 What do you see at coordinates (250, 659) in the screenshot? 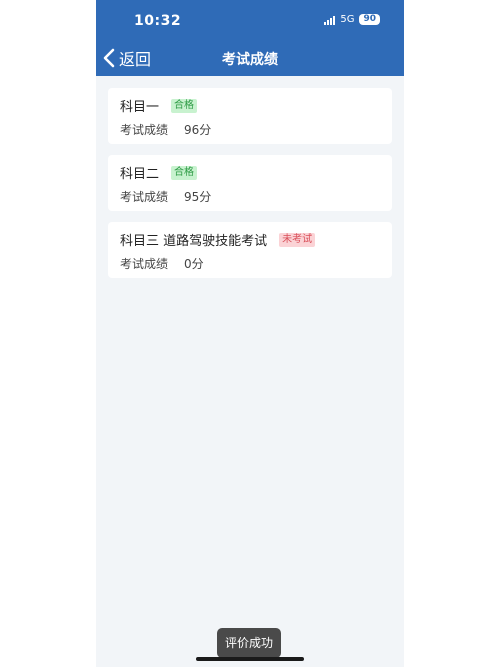
I see `home-indicator` at bounding box center [250, 659].